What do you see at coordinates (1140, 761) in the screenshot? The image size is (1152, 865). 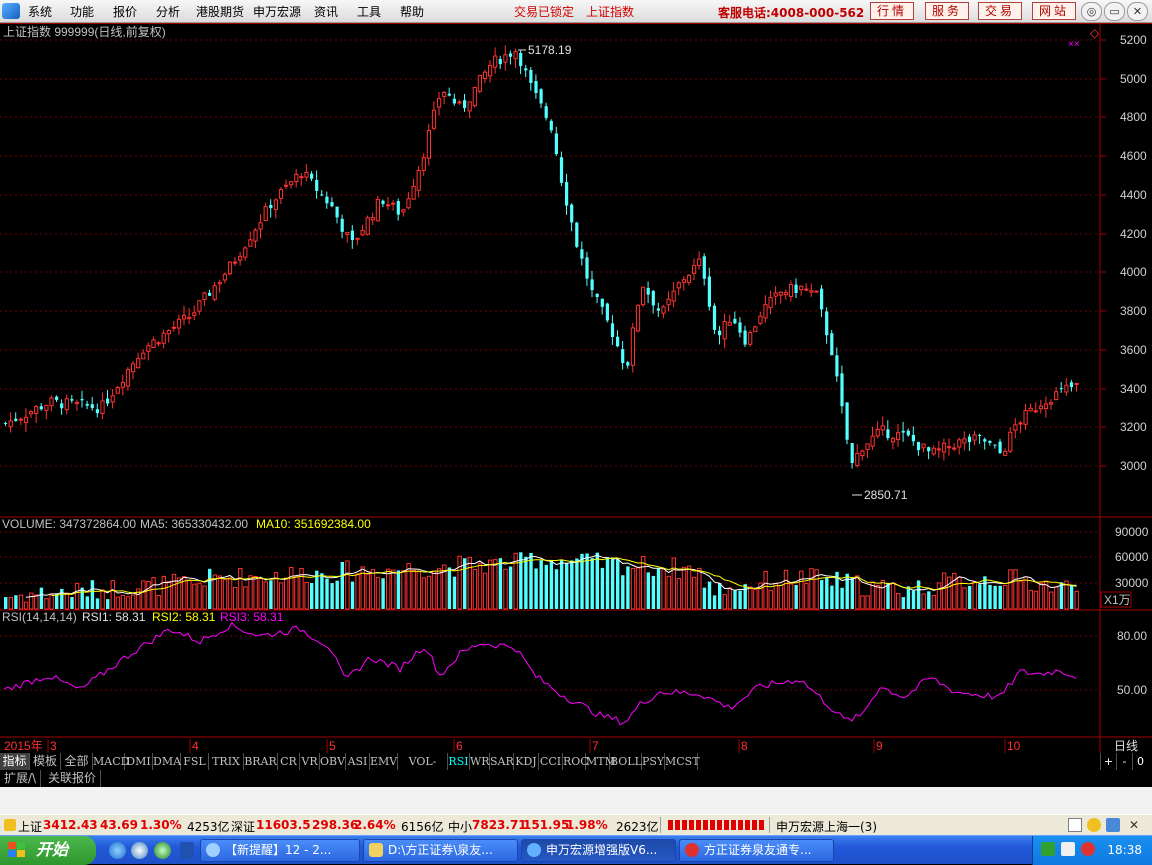 I see `reset-button: 0` at bounding box center [1140, 761].